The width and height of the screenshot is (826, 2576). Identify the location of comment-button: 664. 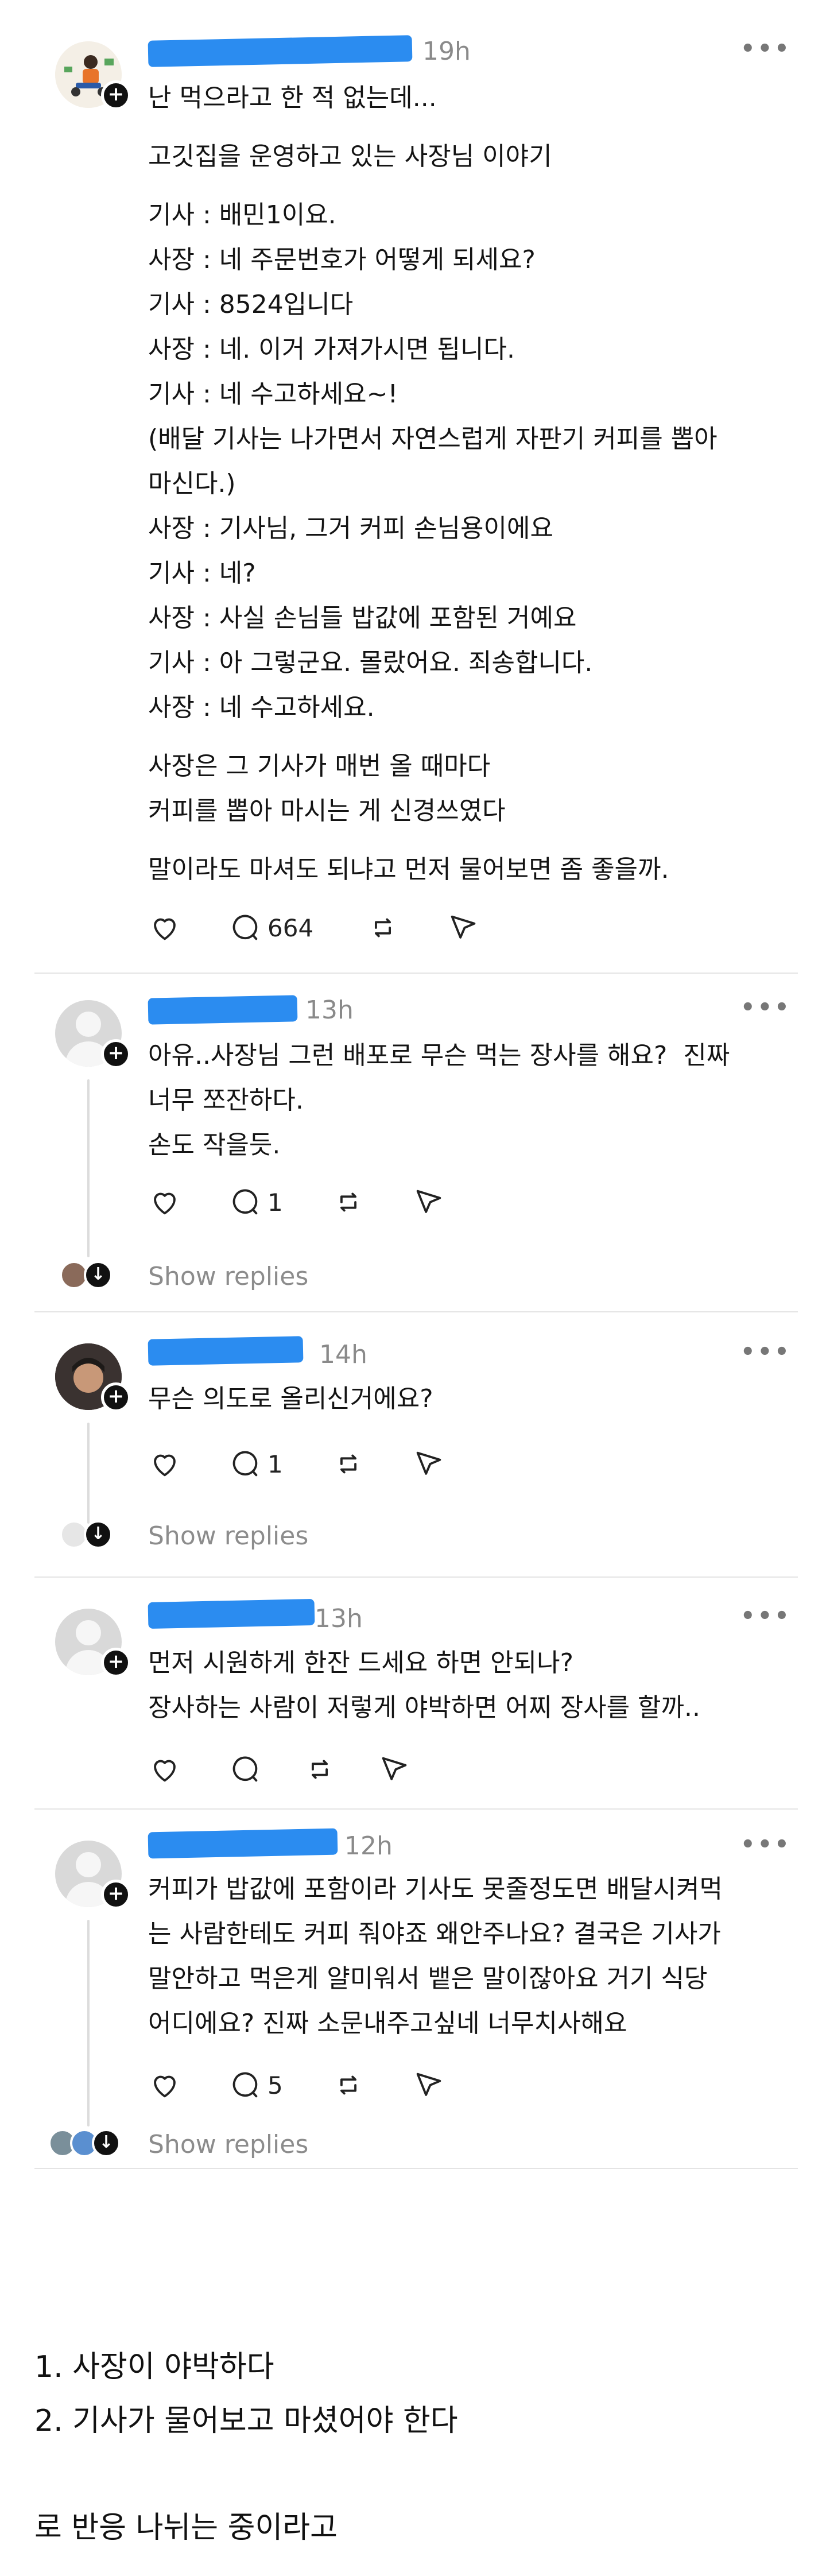
(270, 928).